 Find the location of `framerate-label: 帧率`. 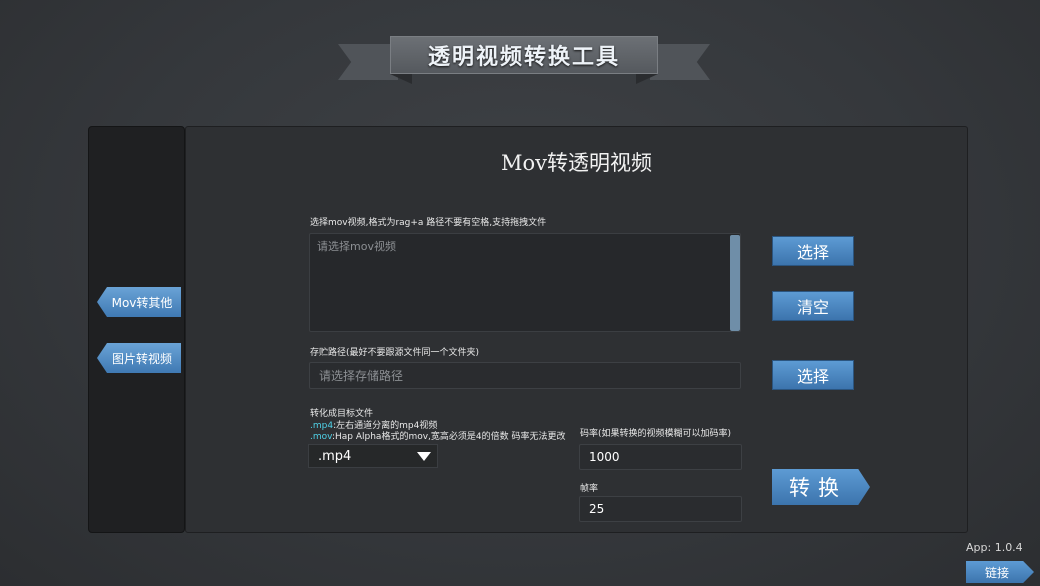

framerate-label: 帧率 is located at coordinates (589, 489).